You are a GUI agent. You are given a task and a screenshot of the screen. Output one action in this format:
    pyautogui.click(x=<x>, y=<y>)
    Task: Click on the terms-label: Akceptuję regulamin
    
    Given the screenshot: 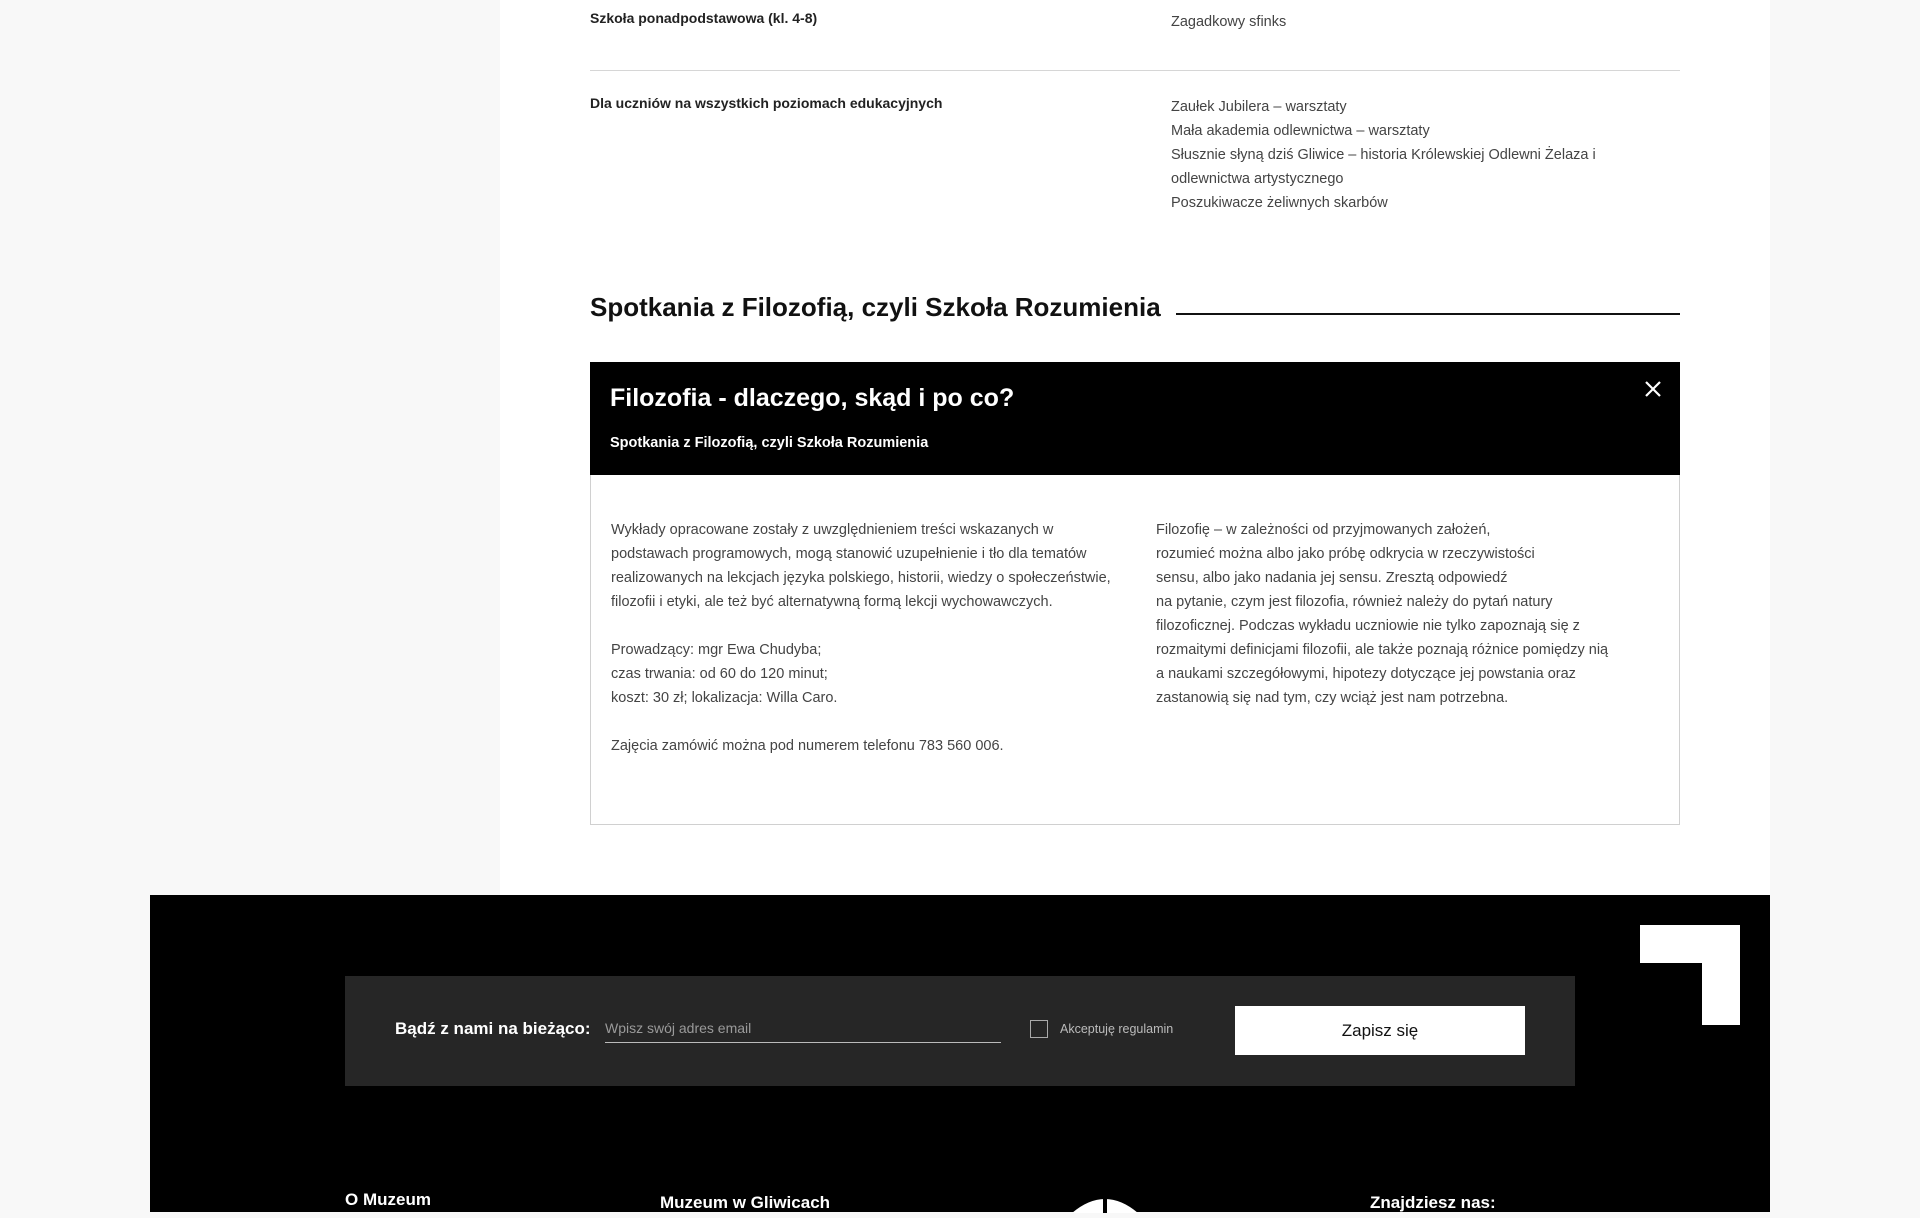 What is the action you would take?
    pyautogui.click(x=1116, y=1029)
    